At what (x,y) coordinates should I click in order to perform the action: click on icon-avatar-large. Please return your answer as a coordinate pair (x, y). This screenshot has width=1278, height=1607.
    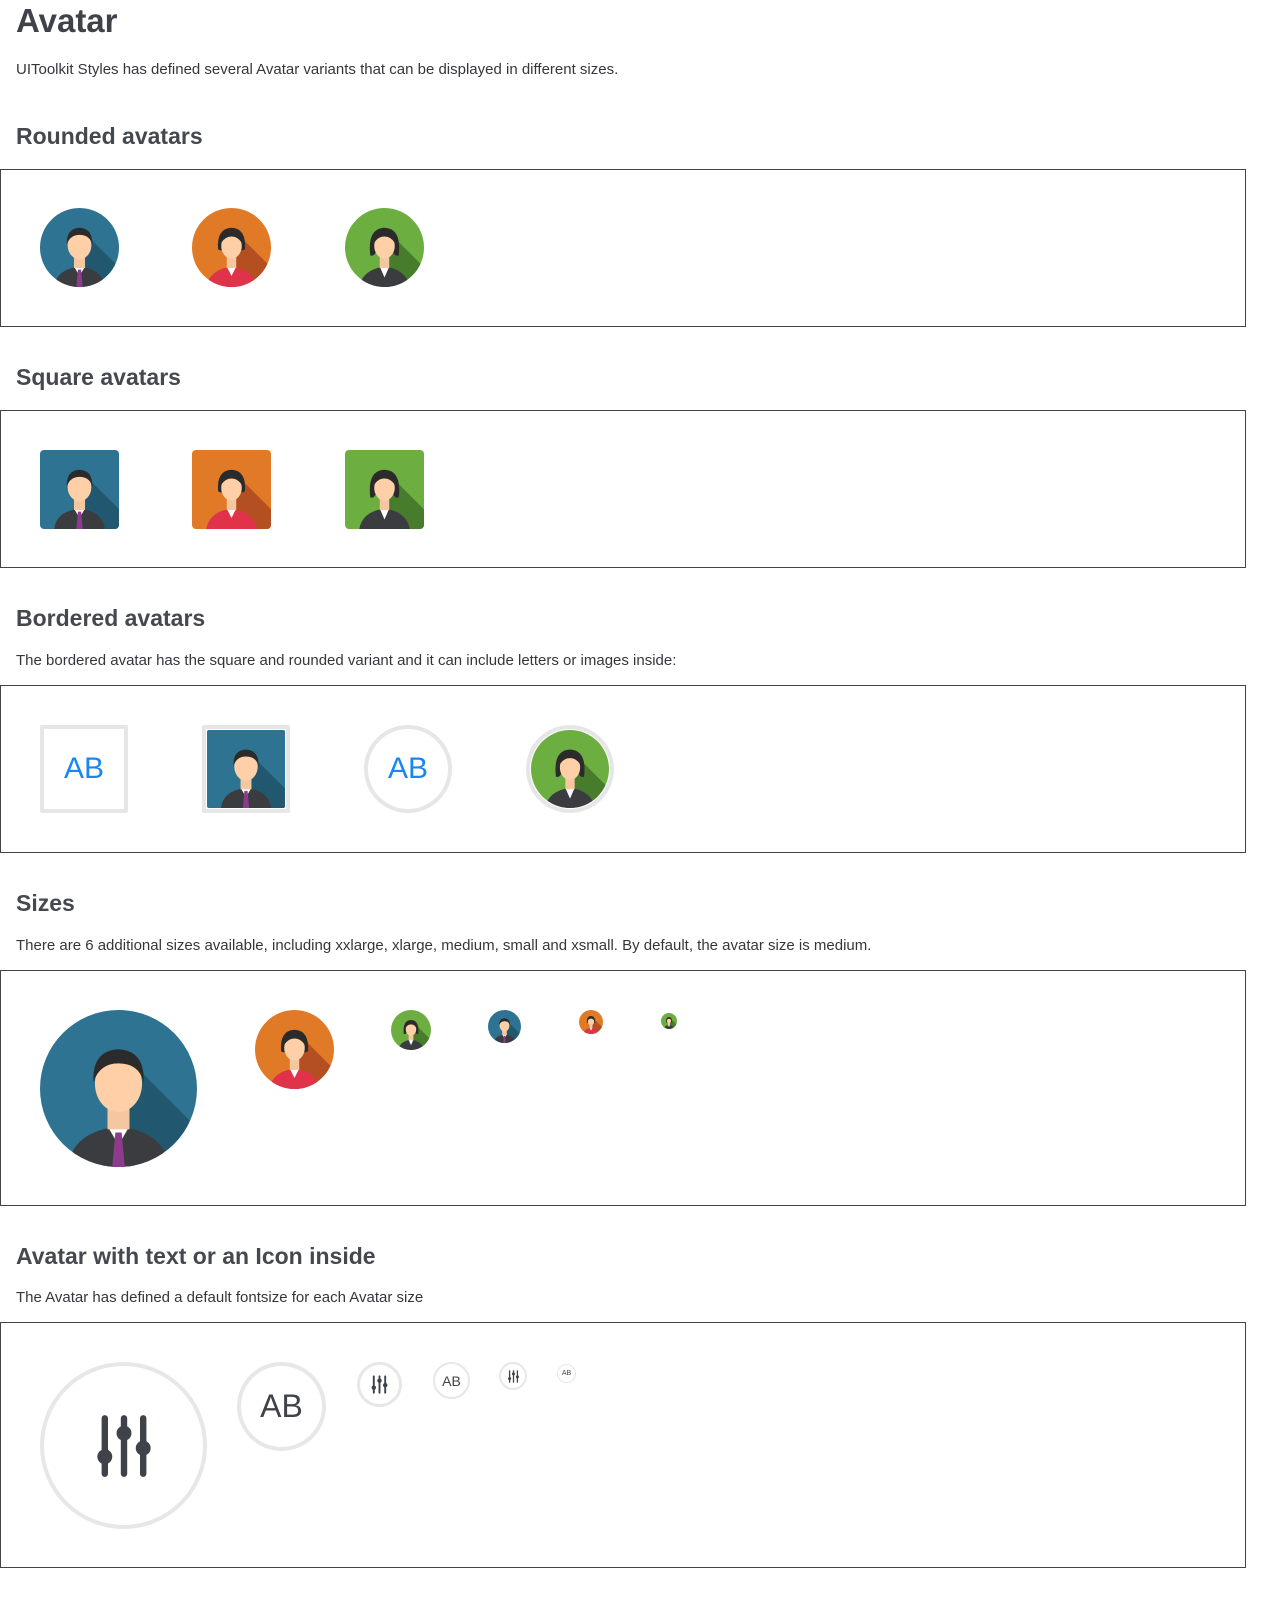
    Looking at the image, I should click on (379, 1384).